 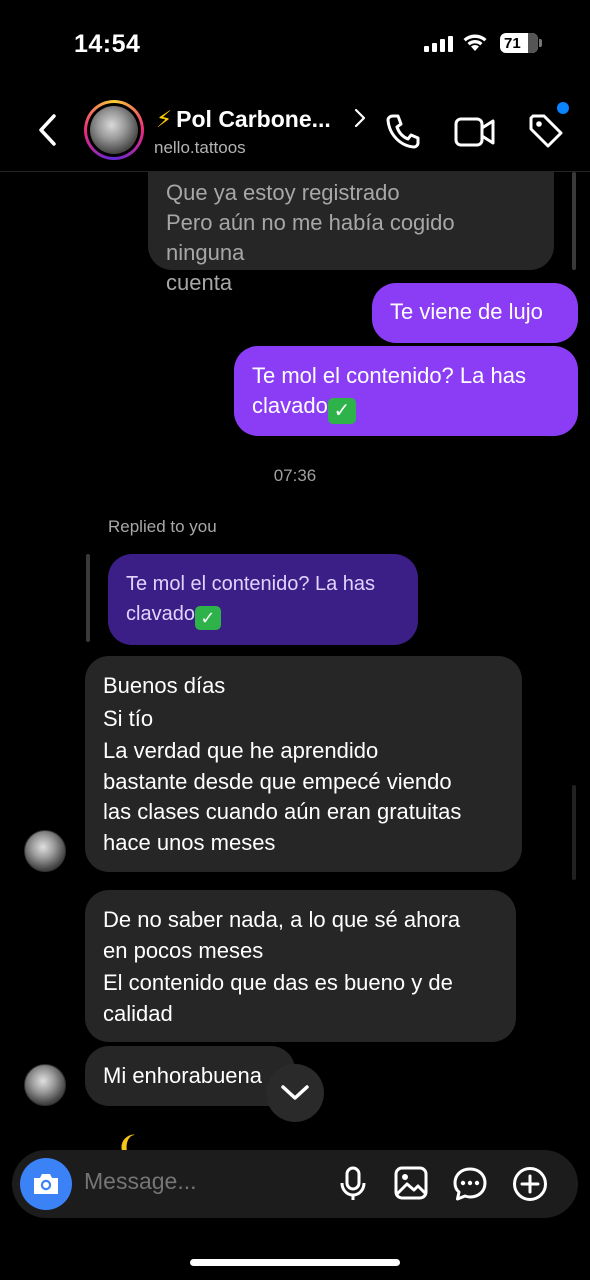 I want to click on home-indicator, so click(x=295, y=1262).